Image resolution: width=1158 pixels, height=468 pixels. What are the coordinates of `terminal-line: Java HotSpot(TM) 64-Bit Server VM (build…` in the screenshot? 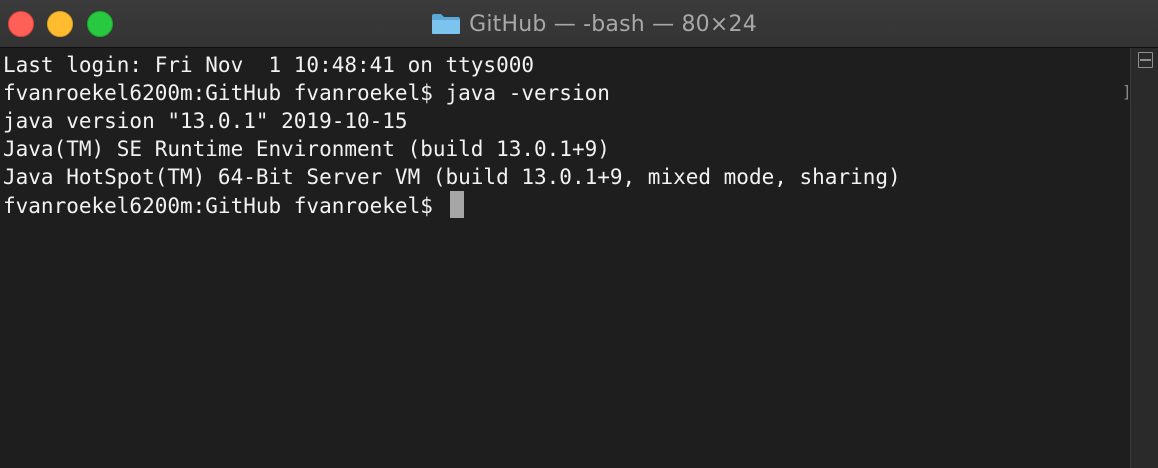 It's located at (452, 177).